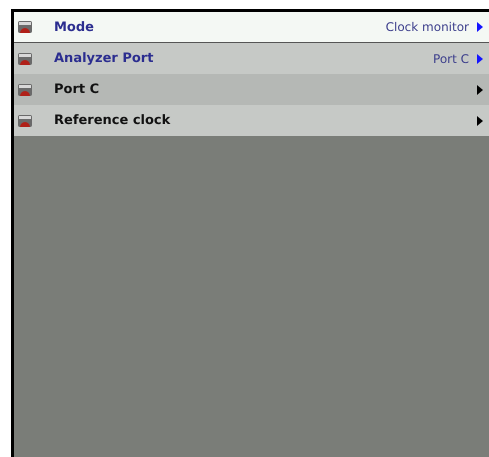 This screenshot has width=489, height=457. What do you see at coordinates (427, 27) in the screenshot?
I see `item-value: Clock monitor` at bounding box center [427, 27].